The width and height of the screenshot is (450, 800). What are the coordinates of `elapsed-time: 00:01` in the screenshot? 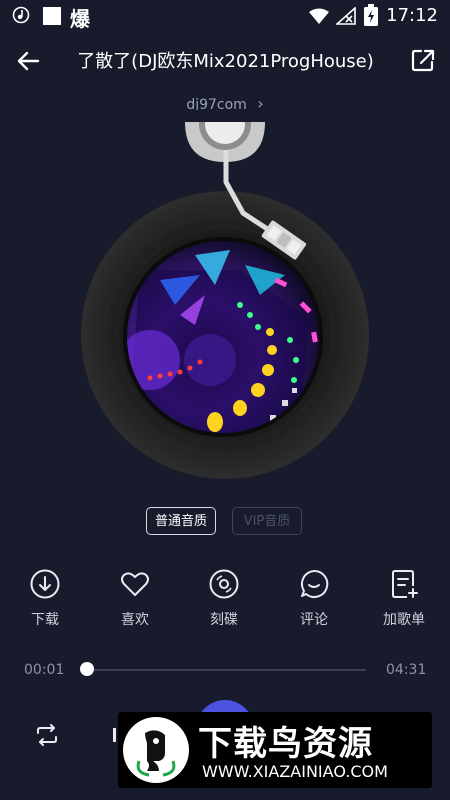 It's located at (44, 670).